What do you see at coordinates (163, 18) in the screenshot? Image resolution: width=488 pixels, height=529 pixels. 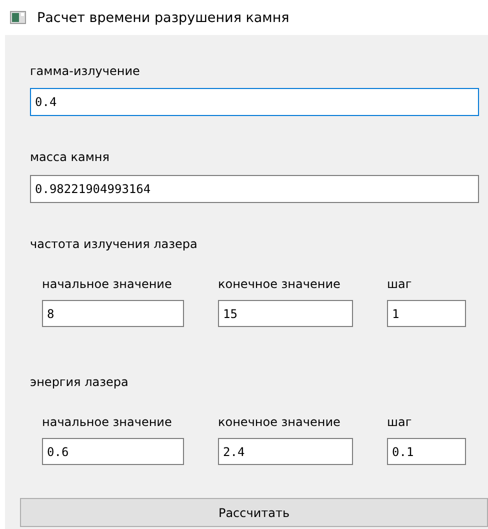 I see `window-title: Расчет времени разрушения камня` at bounding box center [163, 18].